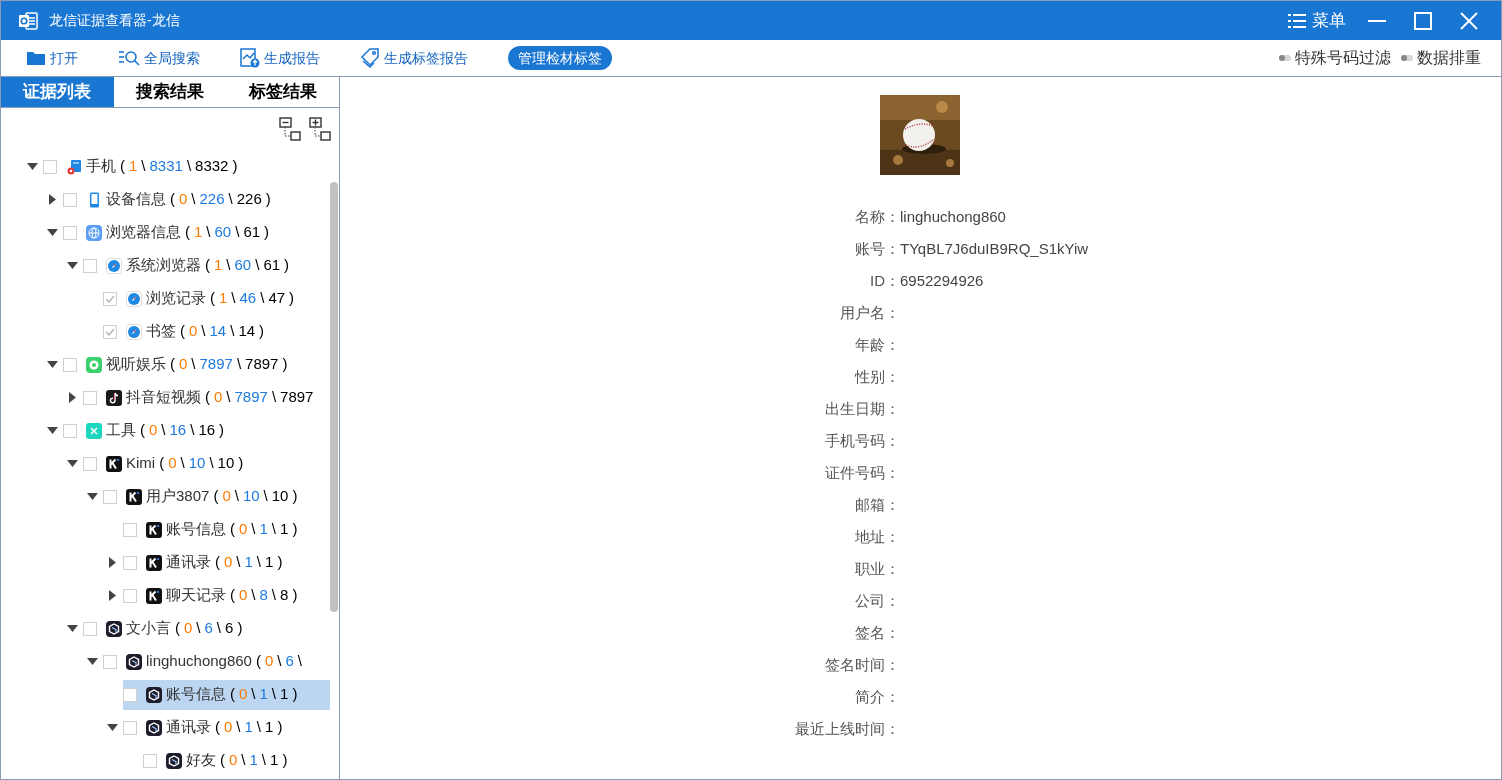 Image resolution: width=1502 pixels, height=780 pixels. Describe the element at coordinates (94, 232) in the screenshot. I see `globe-icon` at that location.